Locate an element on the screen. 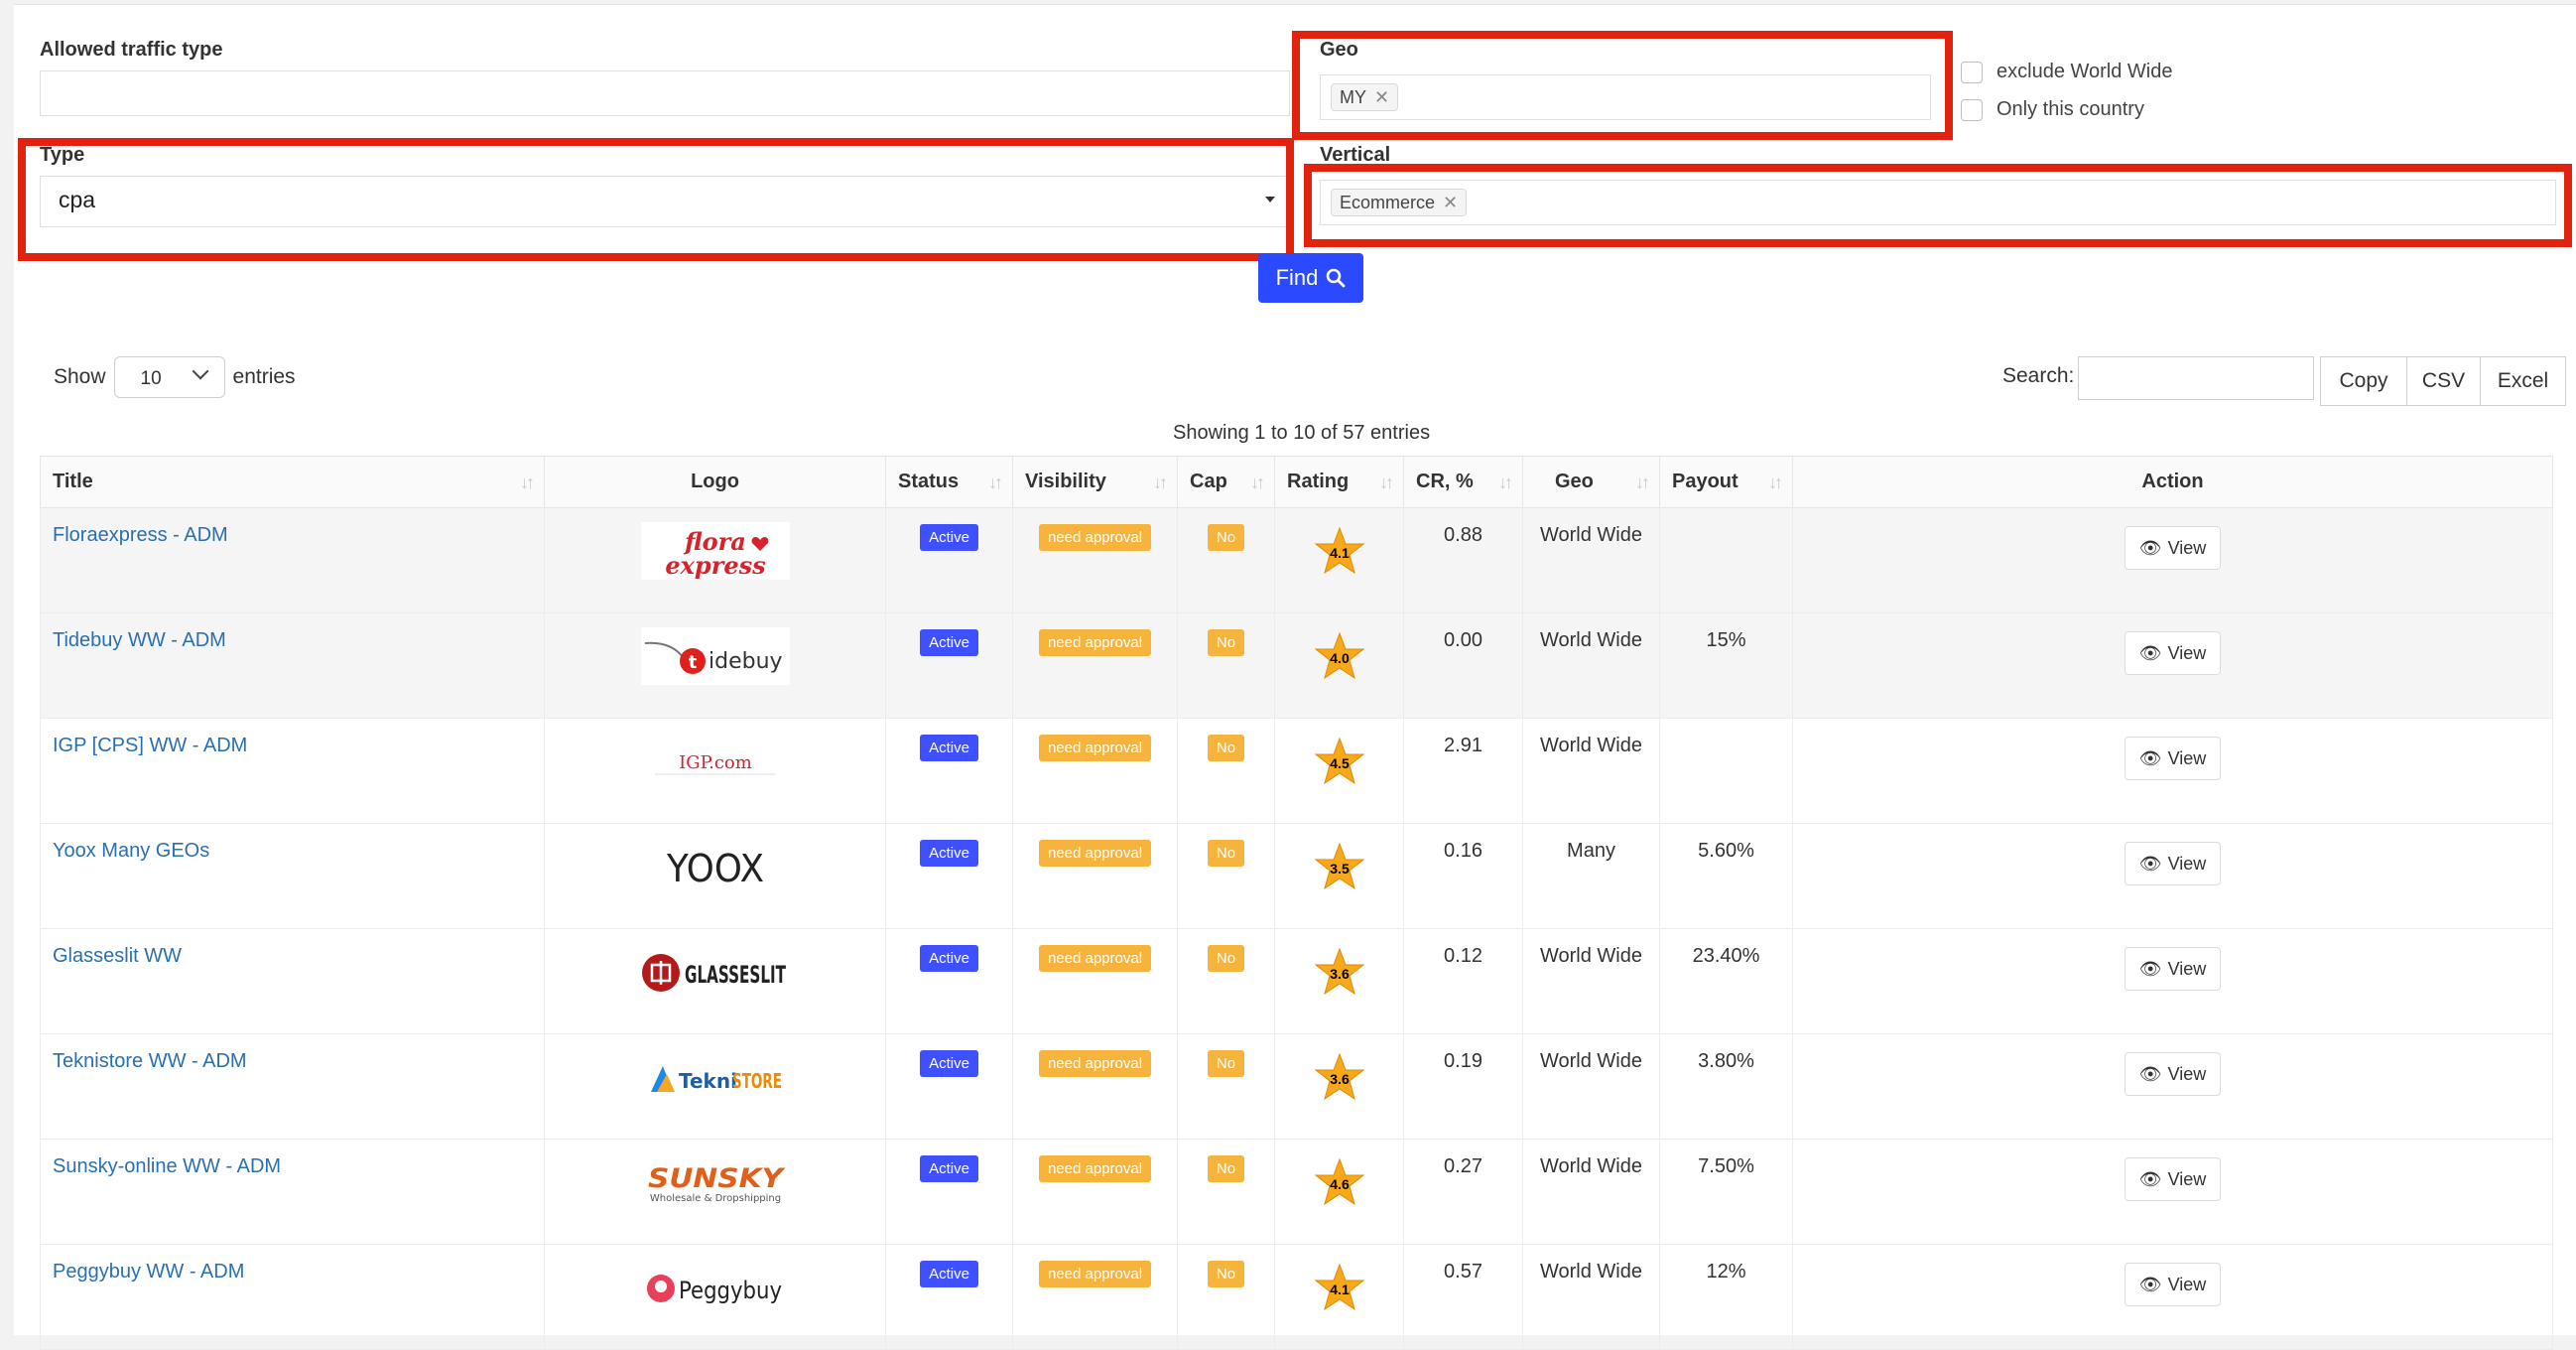  csv-button: CSV is located at coordinates (2444, 381).